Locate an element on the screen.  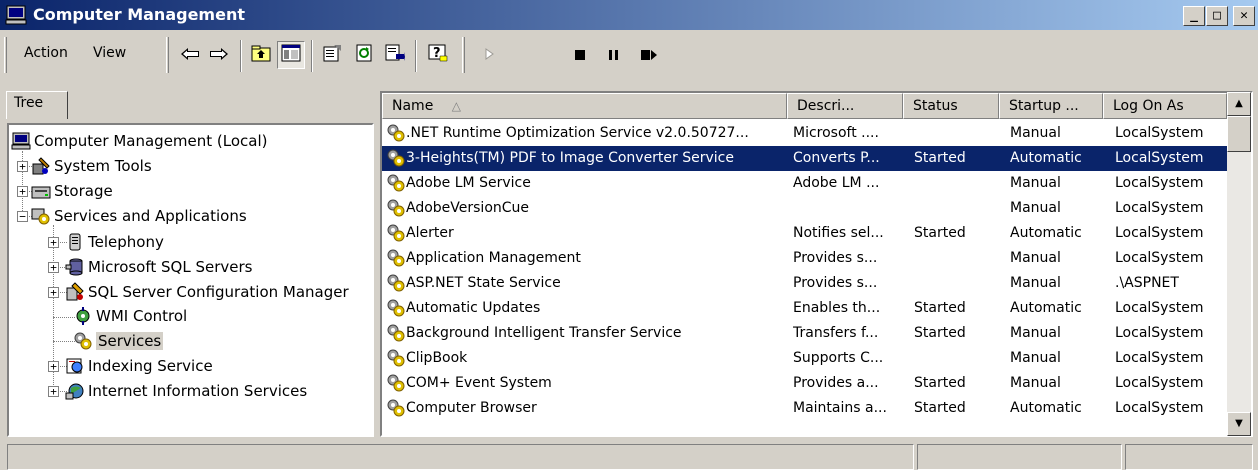
refresh-icon is located at coordinates (365, 55).